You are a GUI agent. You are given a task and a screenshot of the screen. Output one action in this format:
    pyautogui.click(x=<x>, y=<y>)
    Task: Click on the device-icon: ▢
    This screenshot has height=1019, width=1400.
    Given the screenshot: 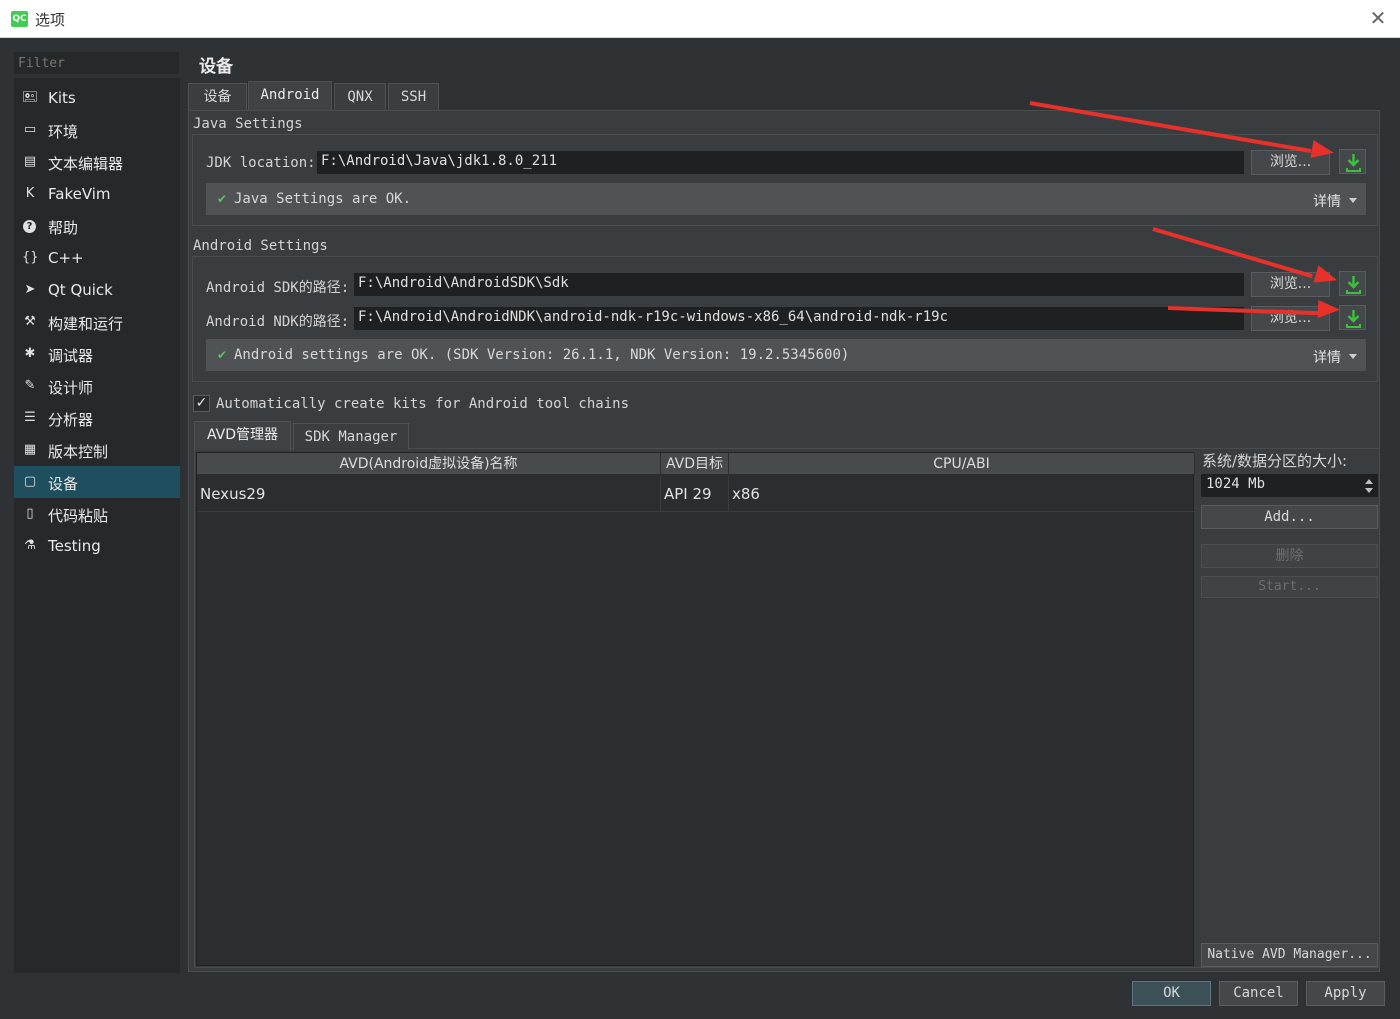 What is the action you would take?
    pyautogui.click(x=30, y=481)
    